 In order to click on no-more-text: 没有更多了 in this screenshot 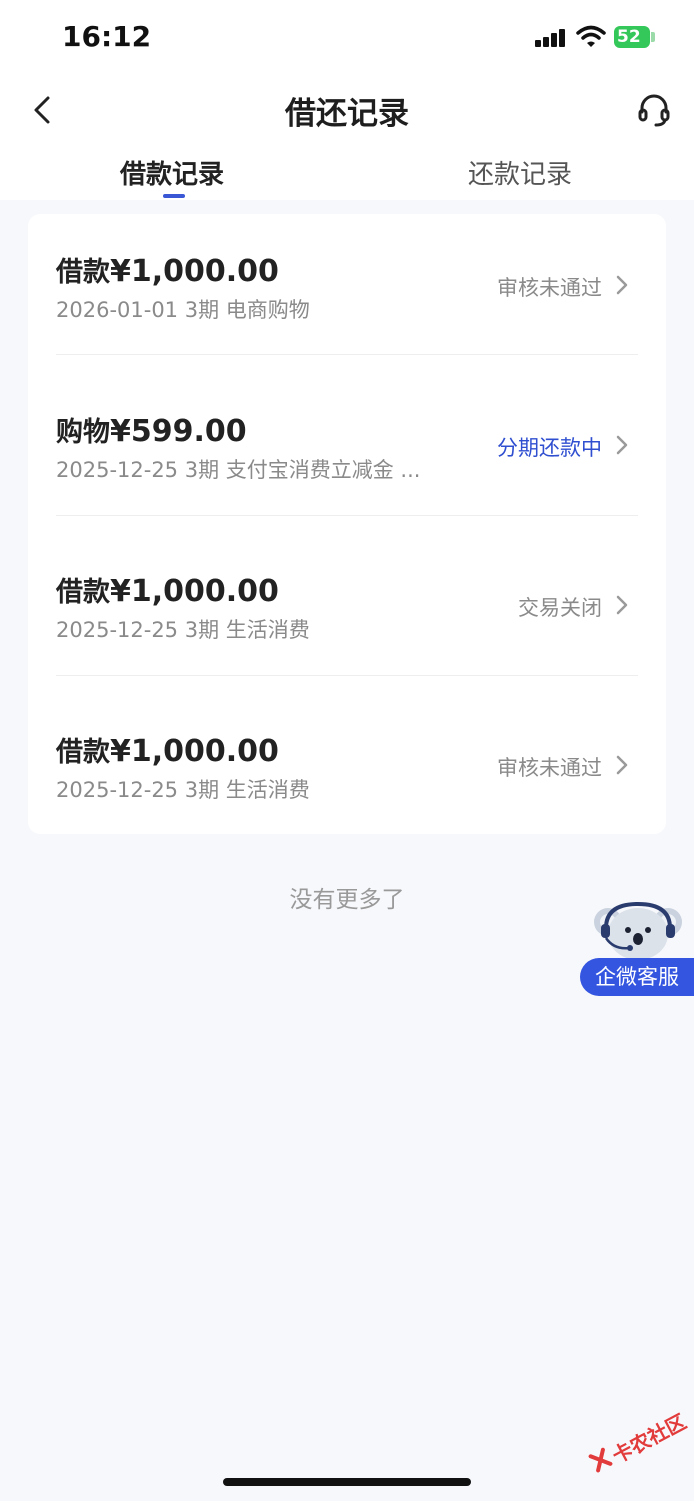, I will do `click(347, 900)`.